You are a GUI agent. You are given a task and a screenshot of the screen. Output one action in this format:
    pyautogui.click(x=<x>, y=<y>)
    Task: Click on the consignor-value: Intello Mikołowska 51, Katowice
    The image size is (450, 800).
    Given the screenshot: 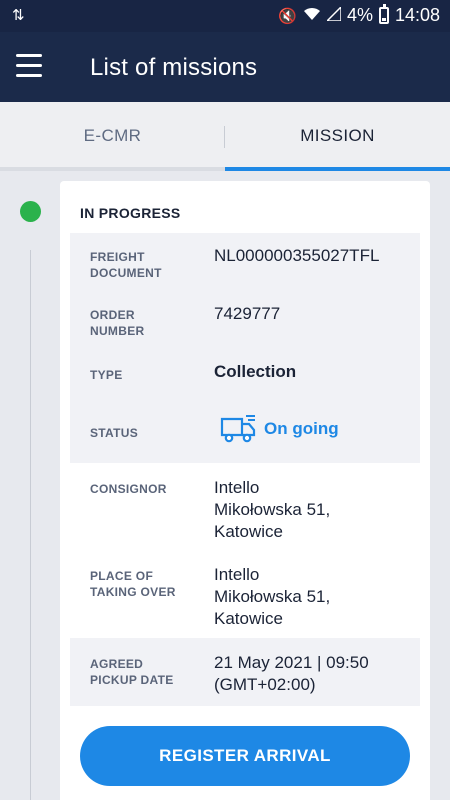 What is the action you would take?
    pyautogui.click(x=272, y=510)
    